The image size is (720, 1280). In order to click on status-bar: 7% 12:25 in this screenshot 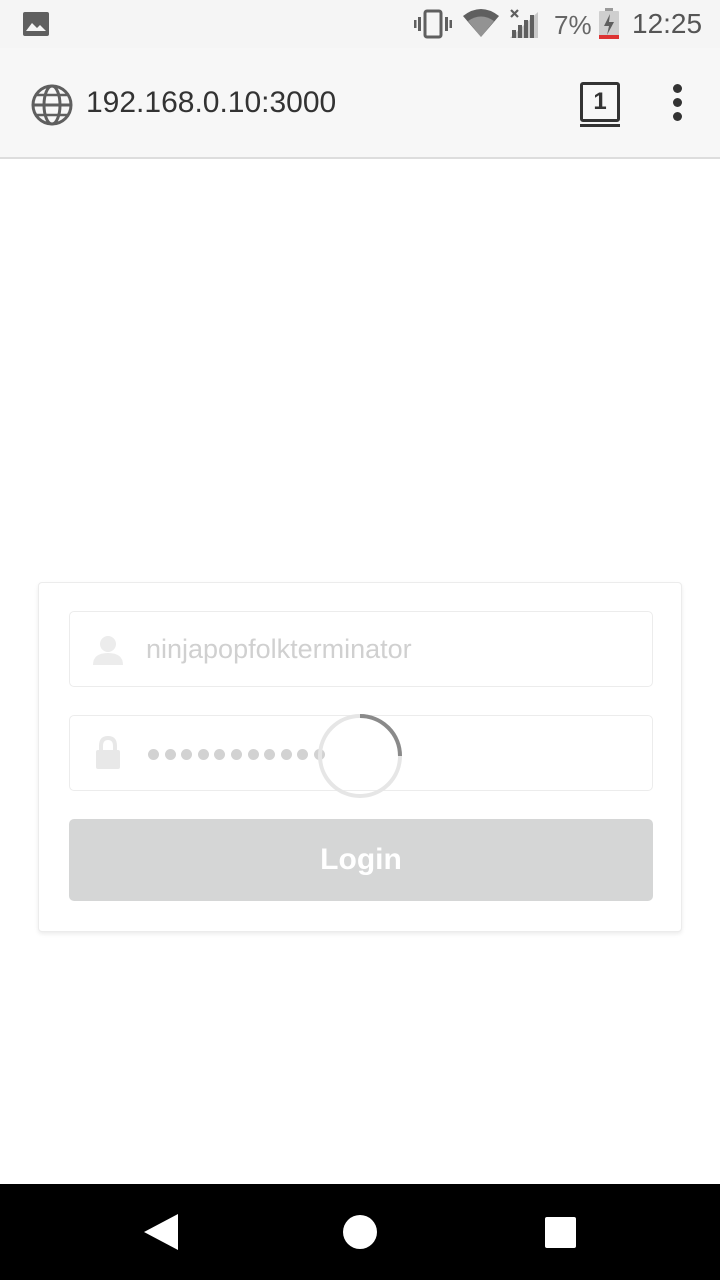, I will do `click(360, 24)`.